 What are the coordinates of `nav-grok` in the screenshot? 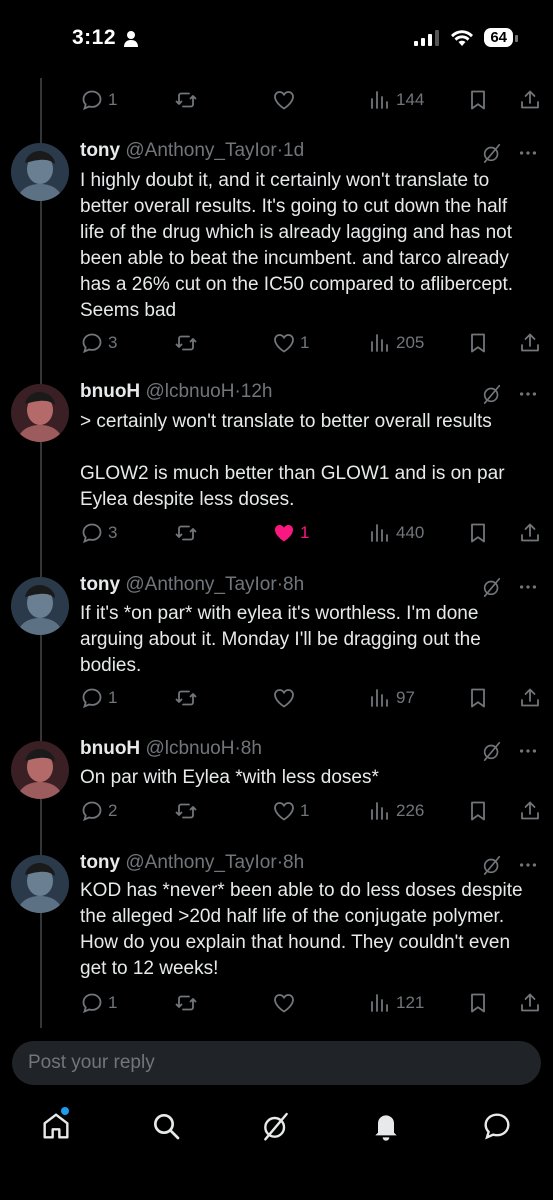 It's located at (276, 1126).